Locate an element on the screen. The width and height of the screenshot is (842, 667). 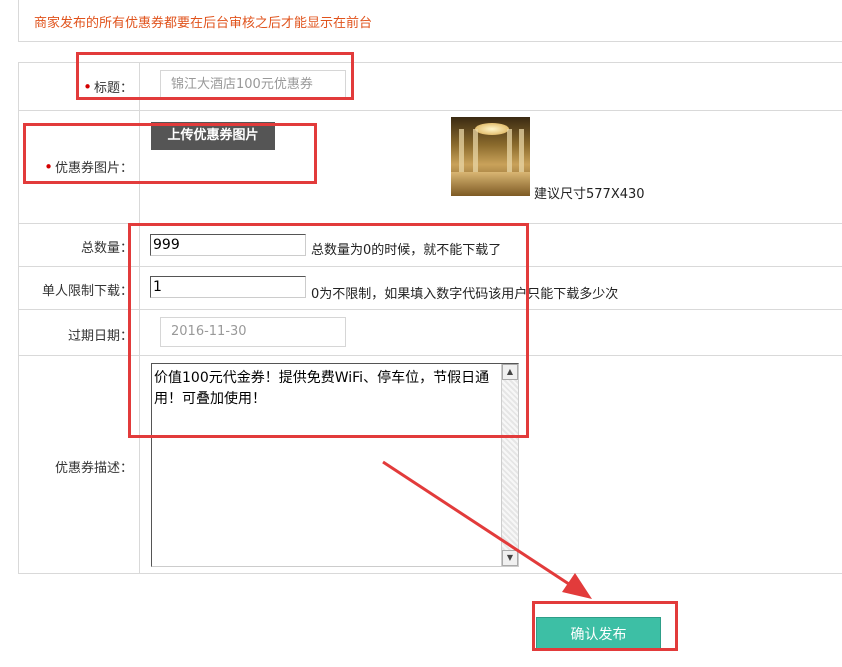
image-size-hint: 建议尺寸577X430 is located at coordinates (589, 194).